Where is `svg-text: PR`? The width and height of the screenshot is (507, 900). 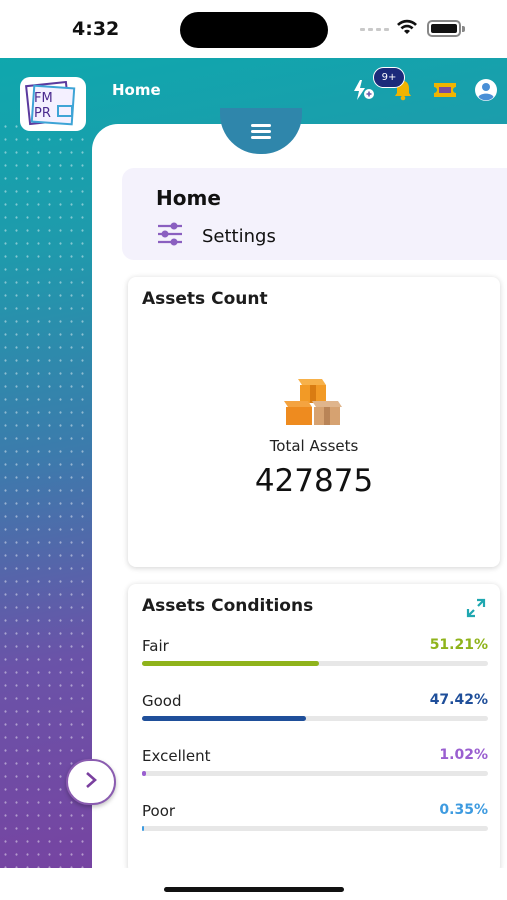 svg-text: PR is located at coordinates (42, 113).